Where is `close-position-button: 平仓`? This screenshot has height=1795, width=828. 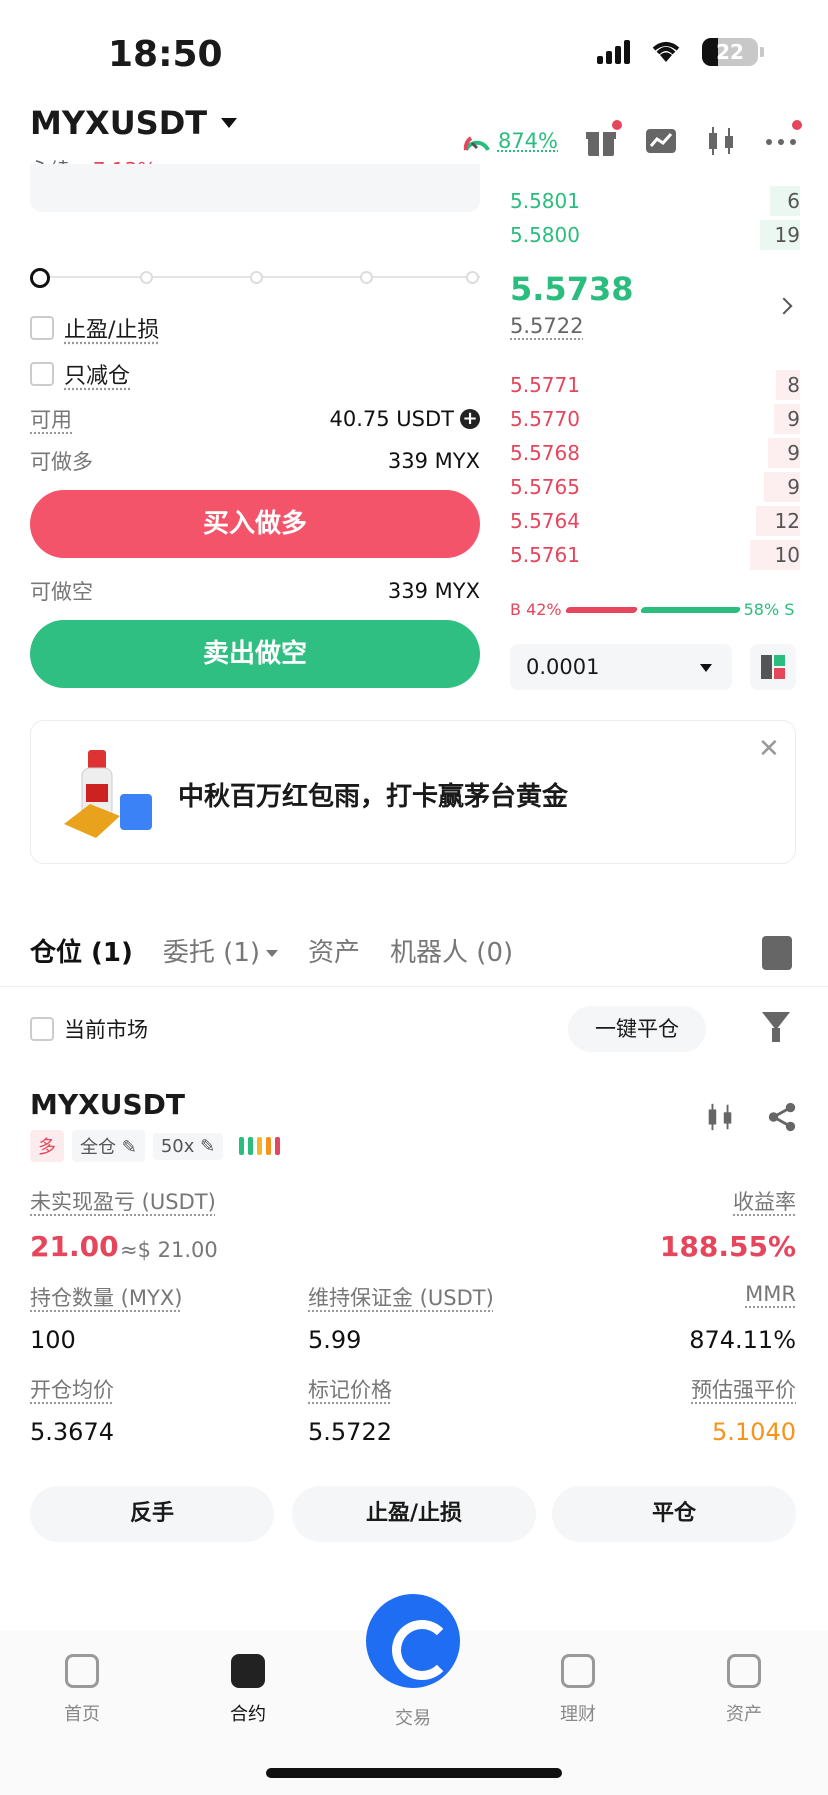 close-position-button: 平仓 is located at coordinates (674, 1514).